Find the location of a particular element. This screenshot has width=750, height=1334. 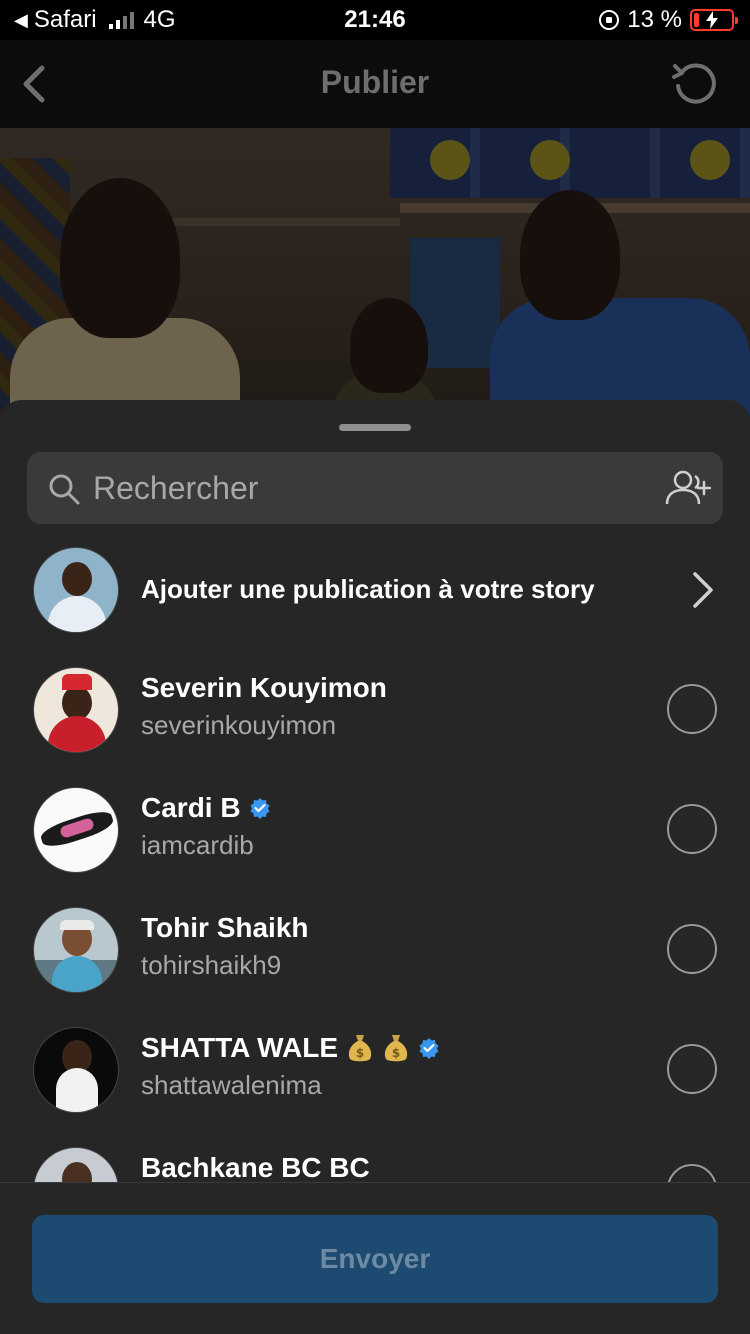

contact-name-text: Bachkane BC BC is located at coordinates (255, 1167).